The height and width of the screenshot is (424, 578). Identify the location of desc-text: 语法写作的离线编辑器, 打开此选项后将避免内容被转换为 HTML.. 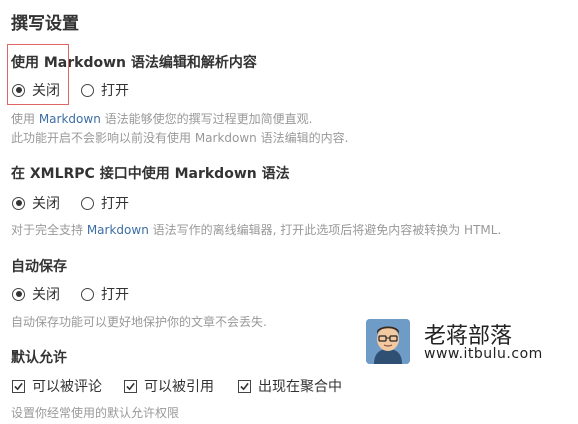
(325, 230).